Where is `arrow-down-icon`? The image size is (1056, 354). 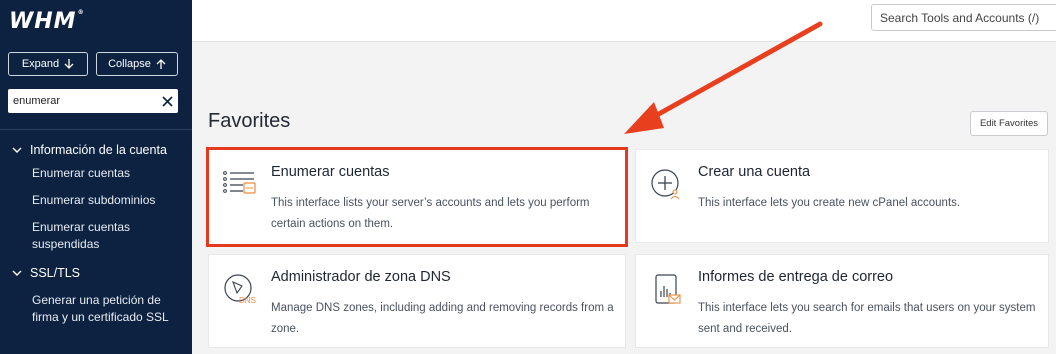
arrow-down-icon is located at coordinates (69, 64).